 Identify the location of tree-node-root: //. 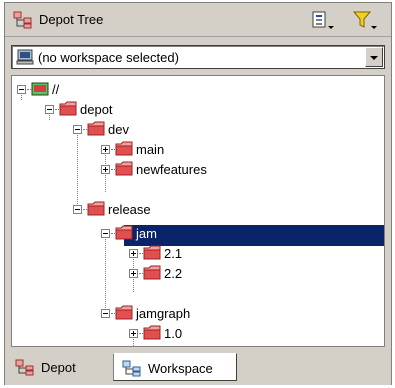
(72, 90).